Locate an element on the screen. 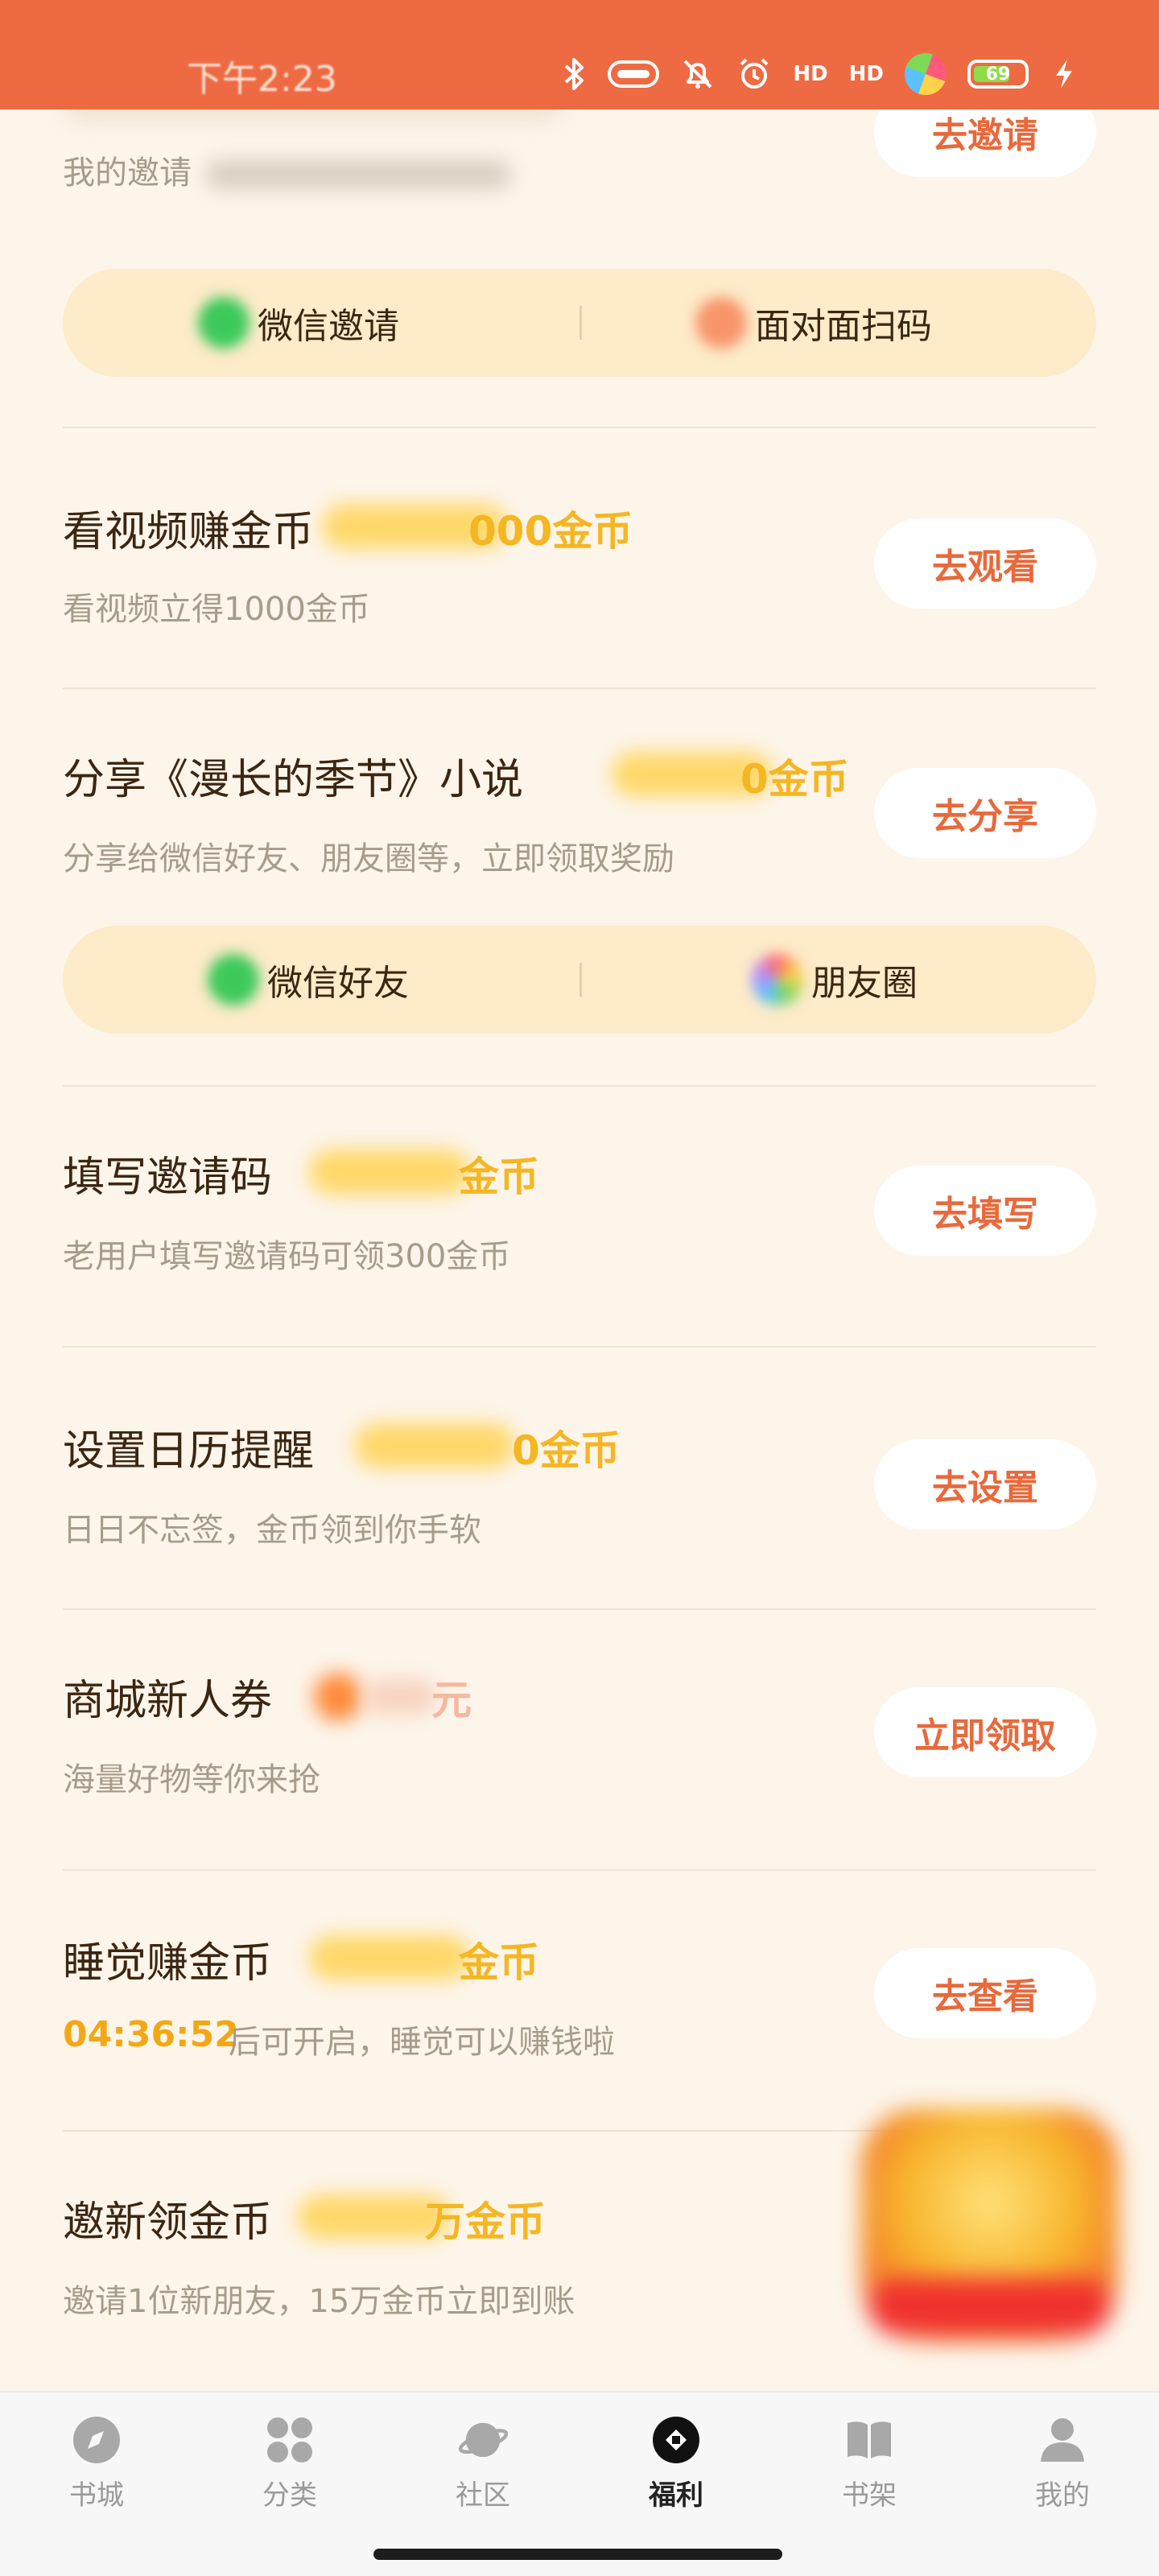 The image size is (1159, 2576). hd-signal-1: HD is located at coordinates (810, 74).